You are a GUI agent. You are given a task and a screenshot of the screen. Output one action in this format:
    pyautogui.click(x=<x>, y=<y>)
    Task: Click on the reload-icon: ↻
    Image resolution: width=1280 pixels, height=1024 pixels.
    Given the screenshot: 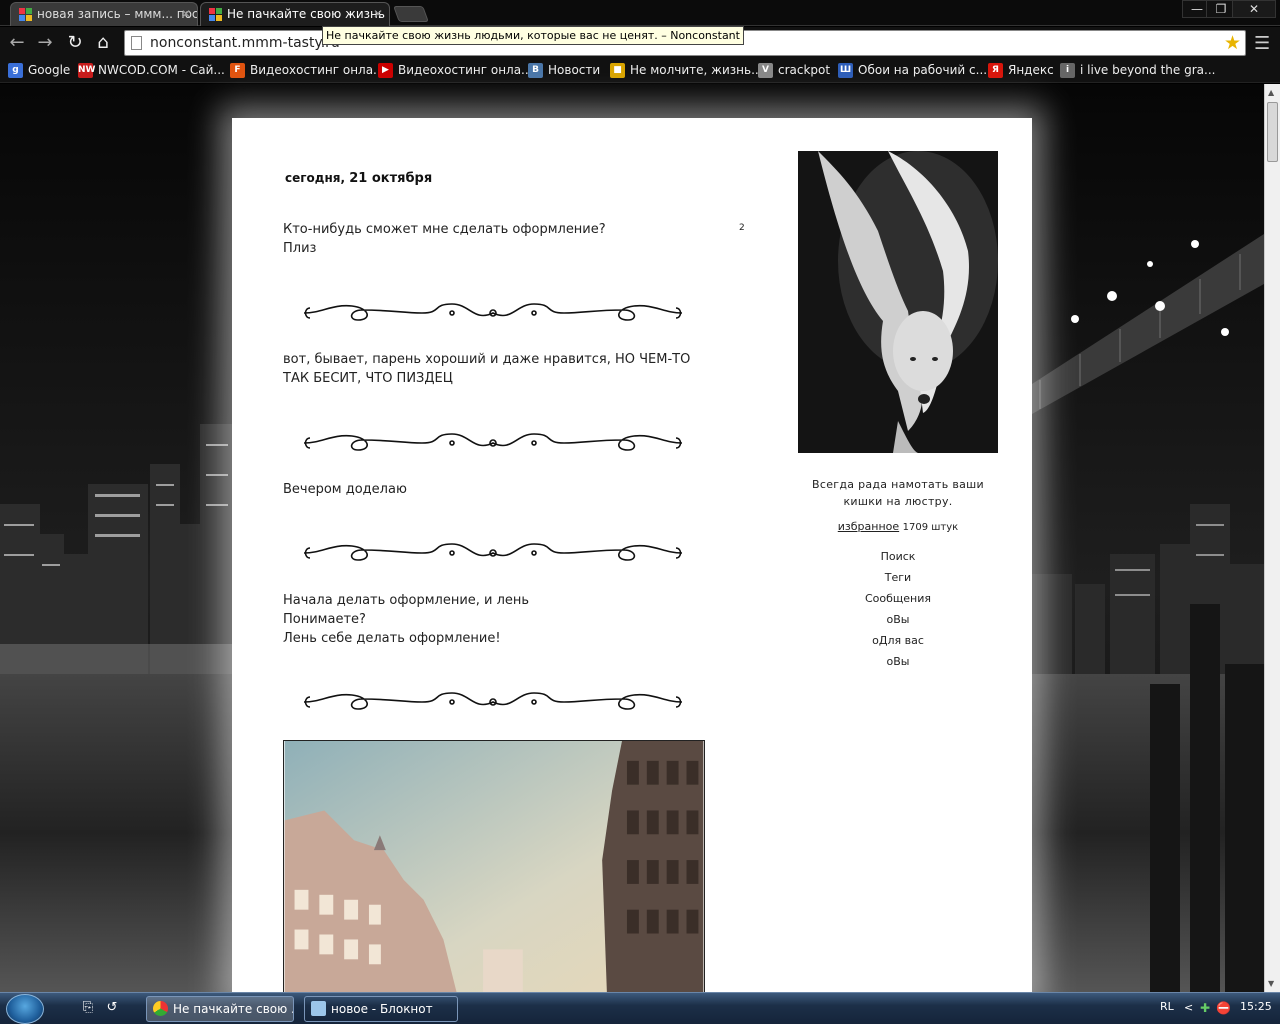 What is the action you would take?
    pyautogui.click(x=75, y=43)
    